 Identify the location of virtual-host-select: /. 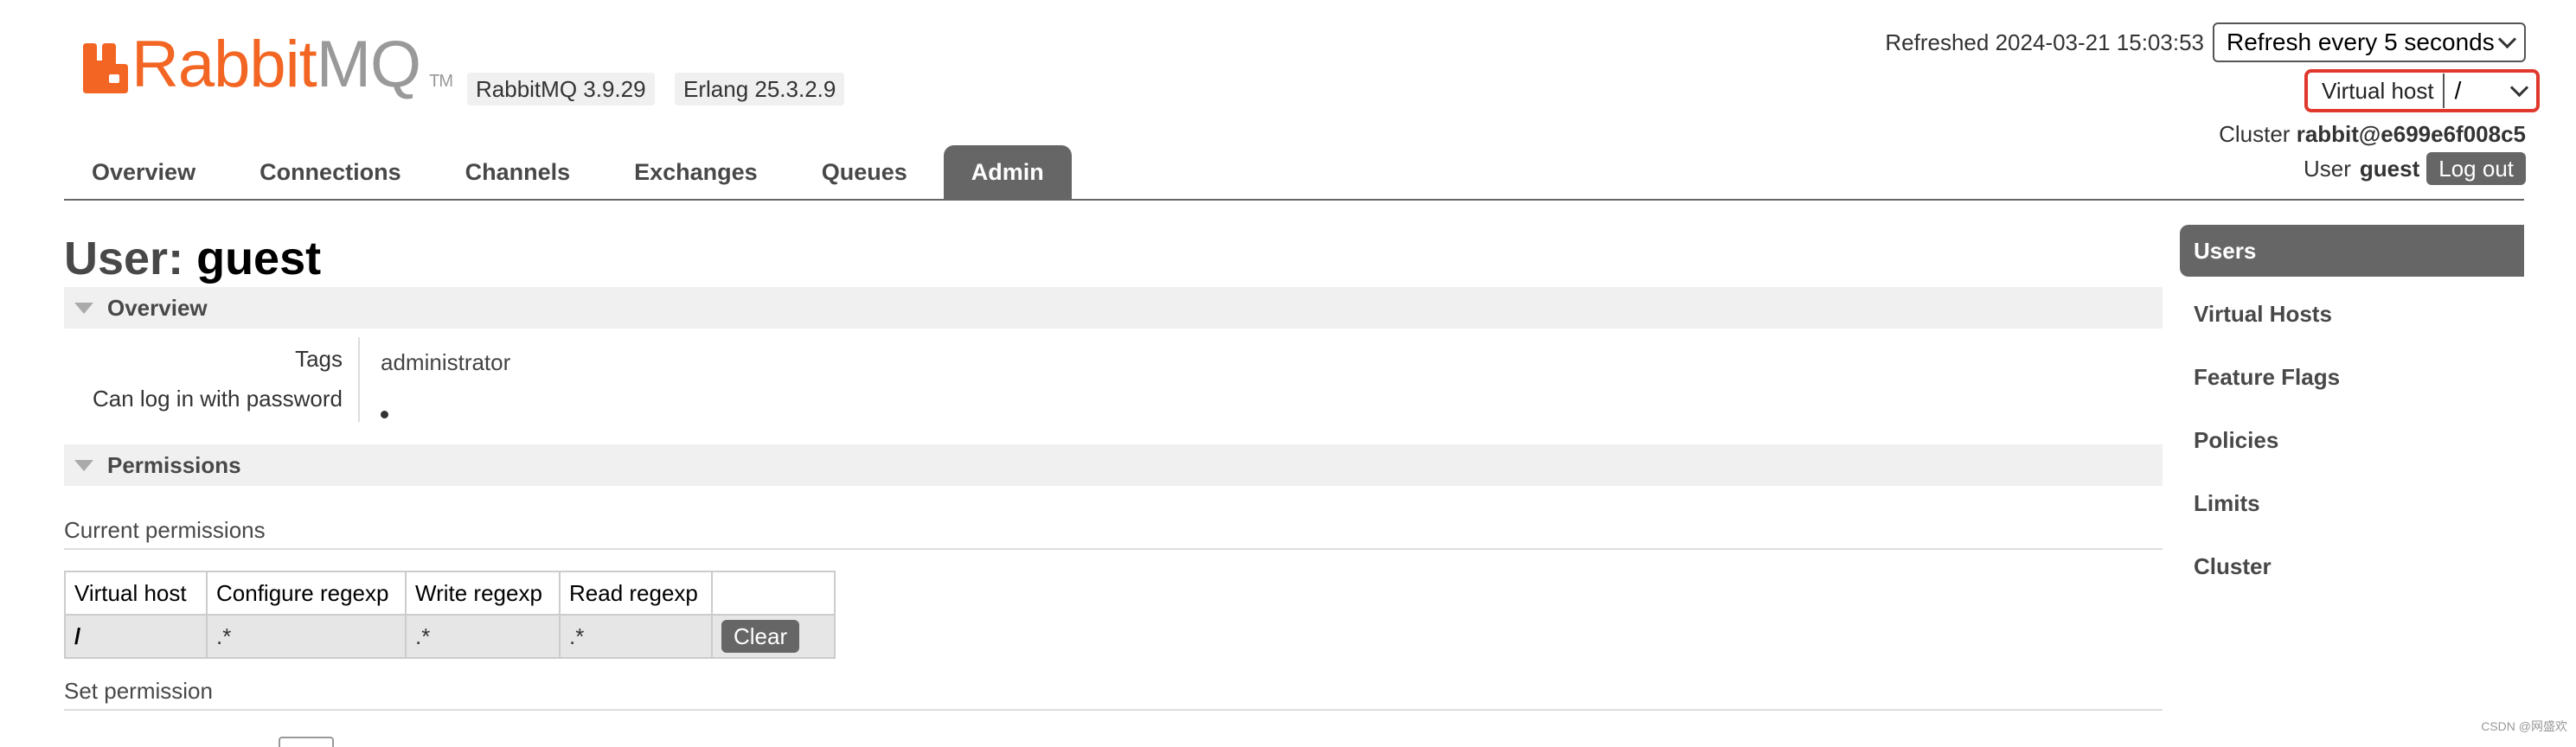
(2489, 90).